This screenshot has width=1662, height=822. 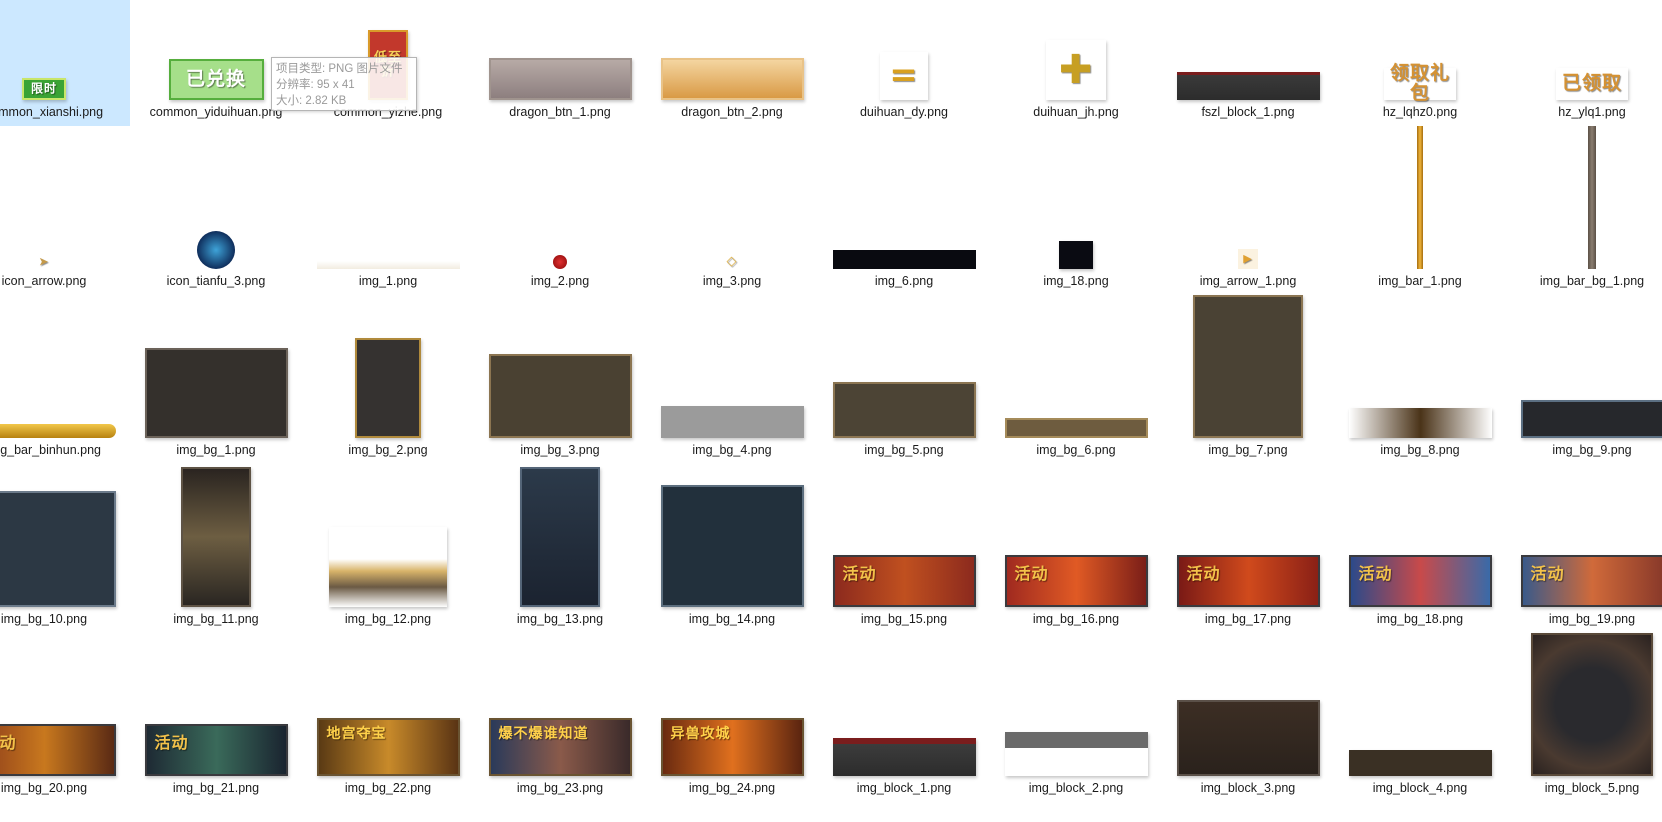 What do you see at coordinates (560, 712) in the screenshot?
I see `file-item: 爆不爆谁知道 img_bg_23.png` at bounding box center [560, 712].